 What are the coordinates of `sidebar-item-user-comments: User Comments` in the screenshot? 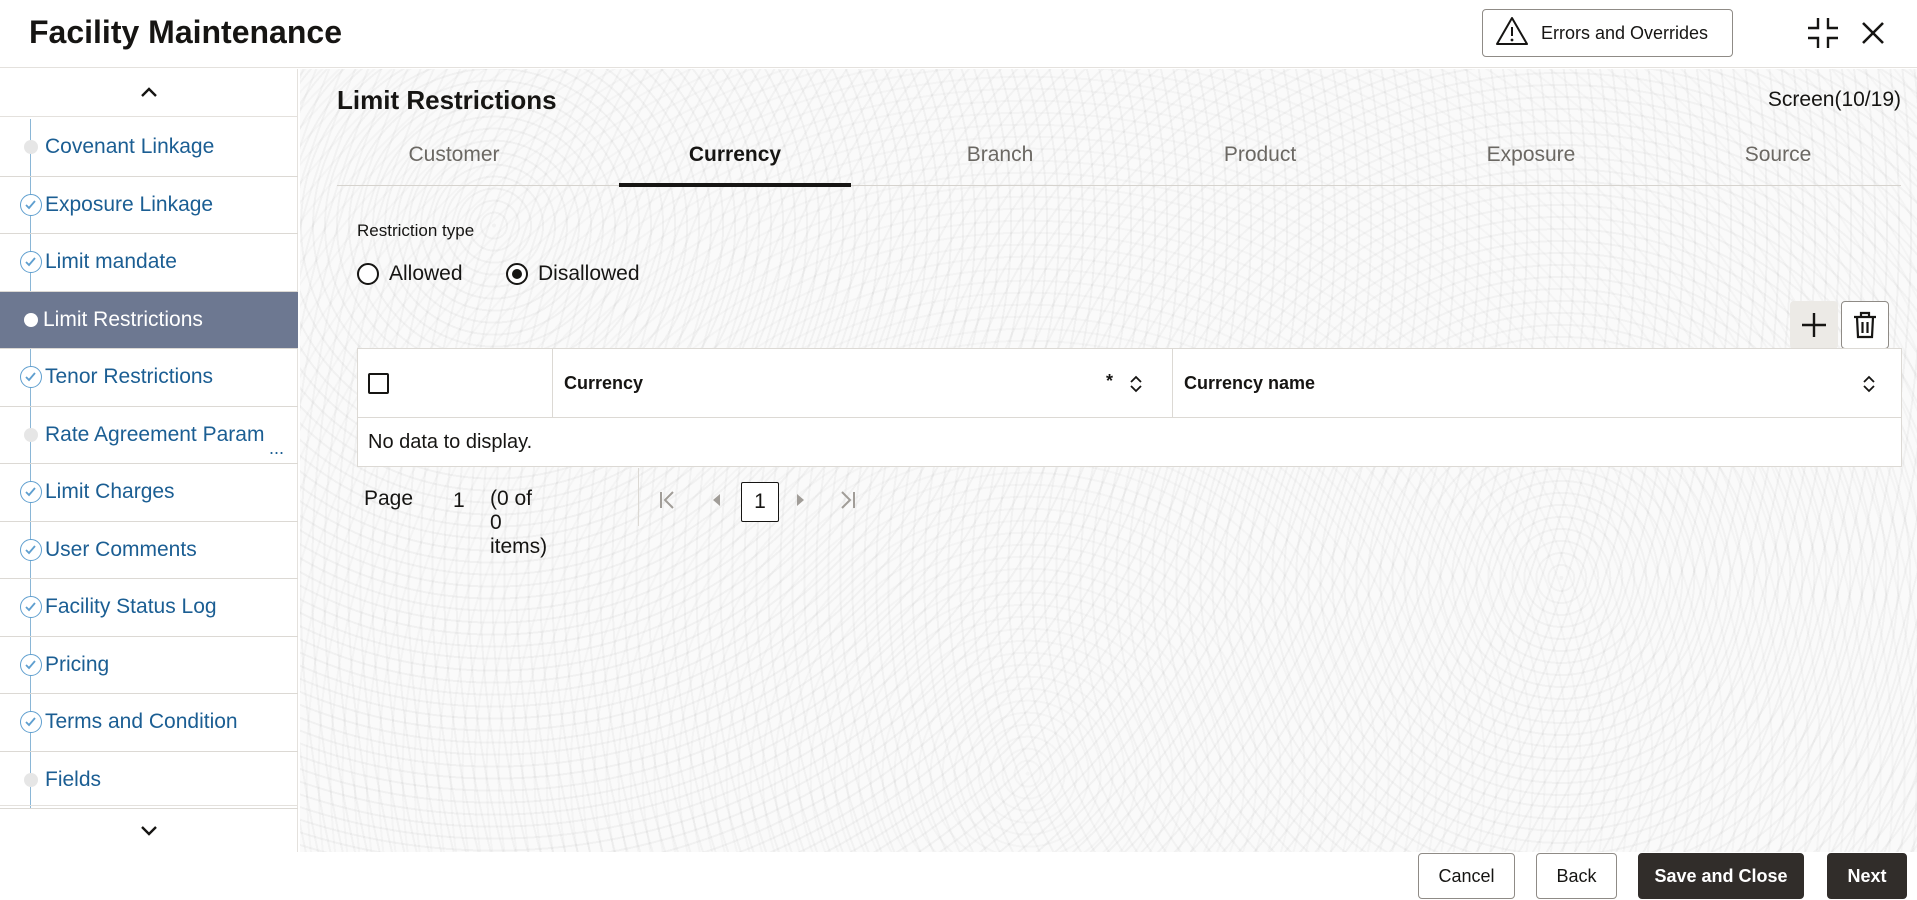 It's located at (149, 550).